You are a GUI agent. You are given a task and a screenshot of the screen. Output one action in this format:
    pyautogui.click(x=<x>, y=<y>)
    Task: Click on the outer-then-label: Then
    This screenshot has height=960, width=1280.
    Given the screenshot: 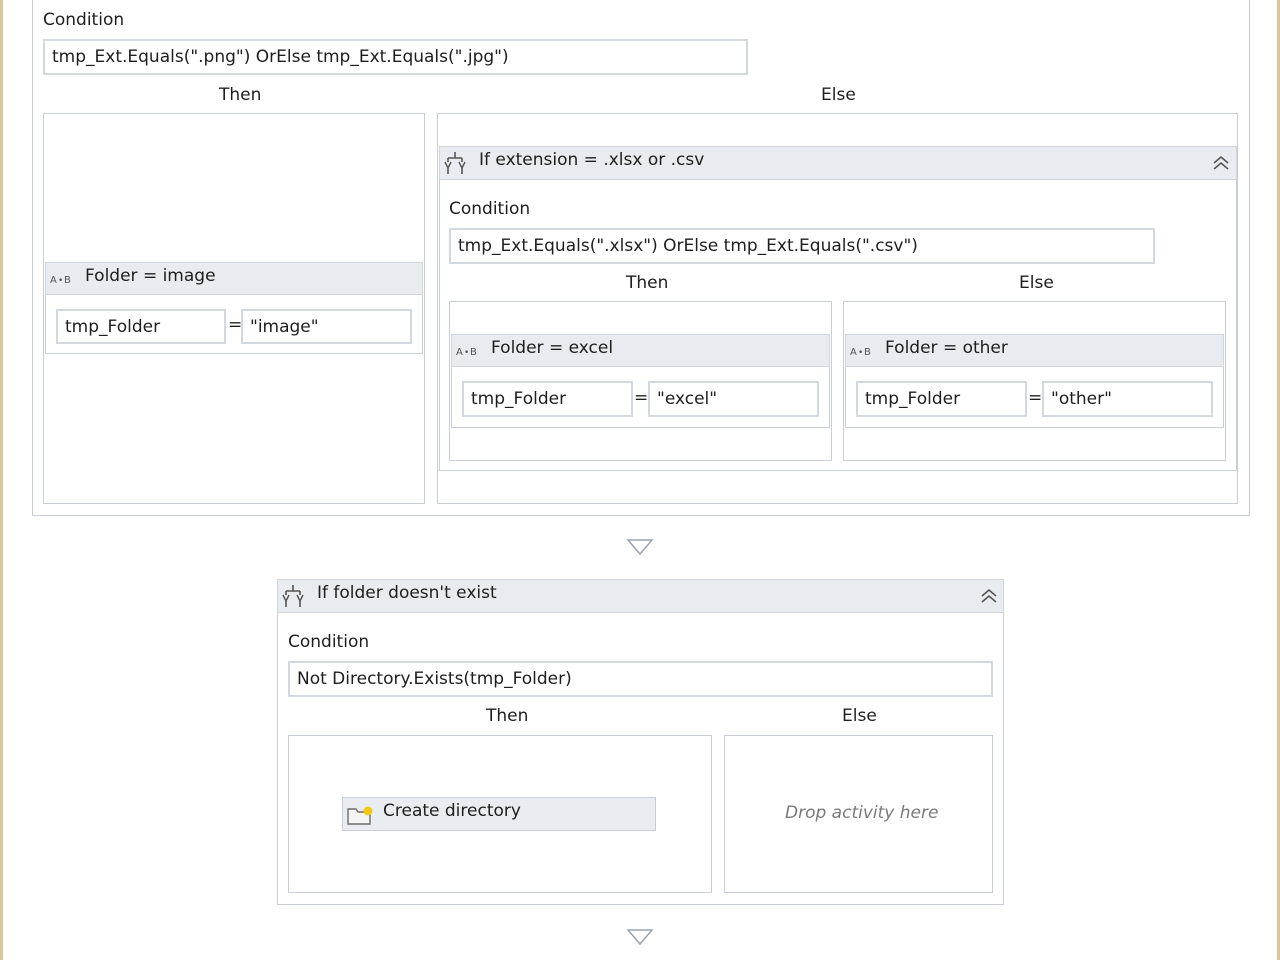 What is the action you would take?
    pyautogui.click(x=240, y=95)
    